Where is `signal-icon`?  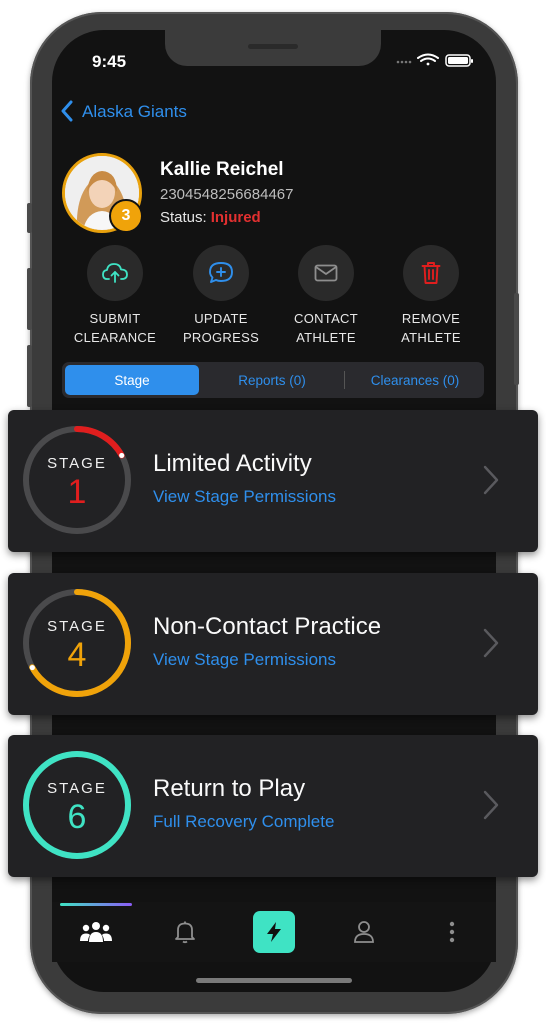 signal-icon is located at coordinates (404, 62).